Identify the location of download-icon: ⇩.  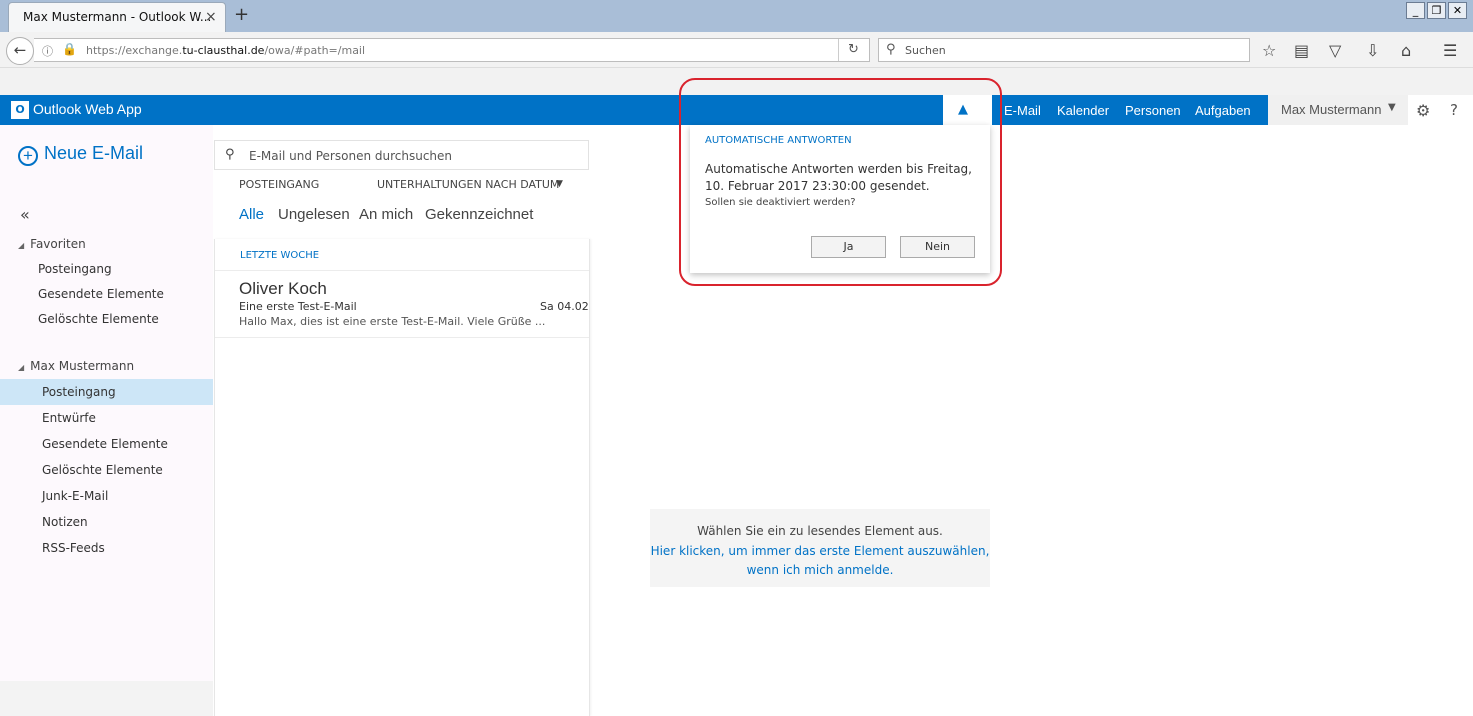
(1372, 50).